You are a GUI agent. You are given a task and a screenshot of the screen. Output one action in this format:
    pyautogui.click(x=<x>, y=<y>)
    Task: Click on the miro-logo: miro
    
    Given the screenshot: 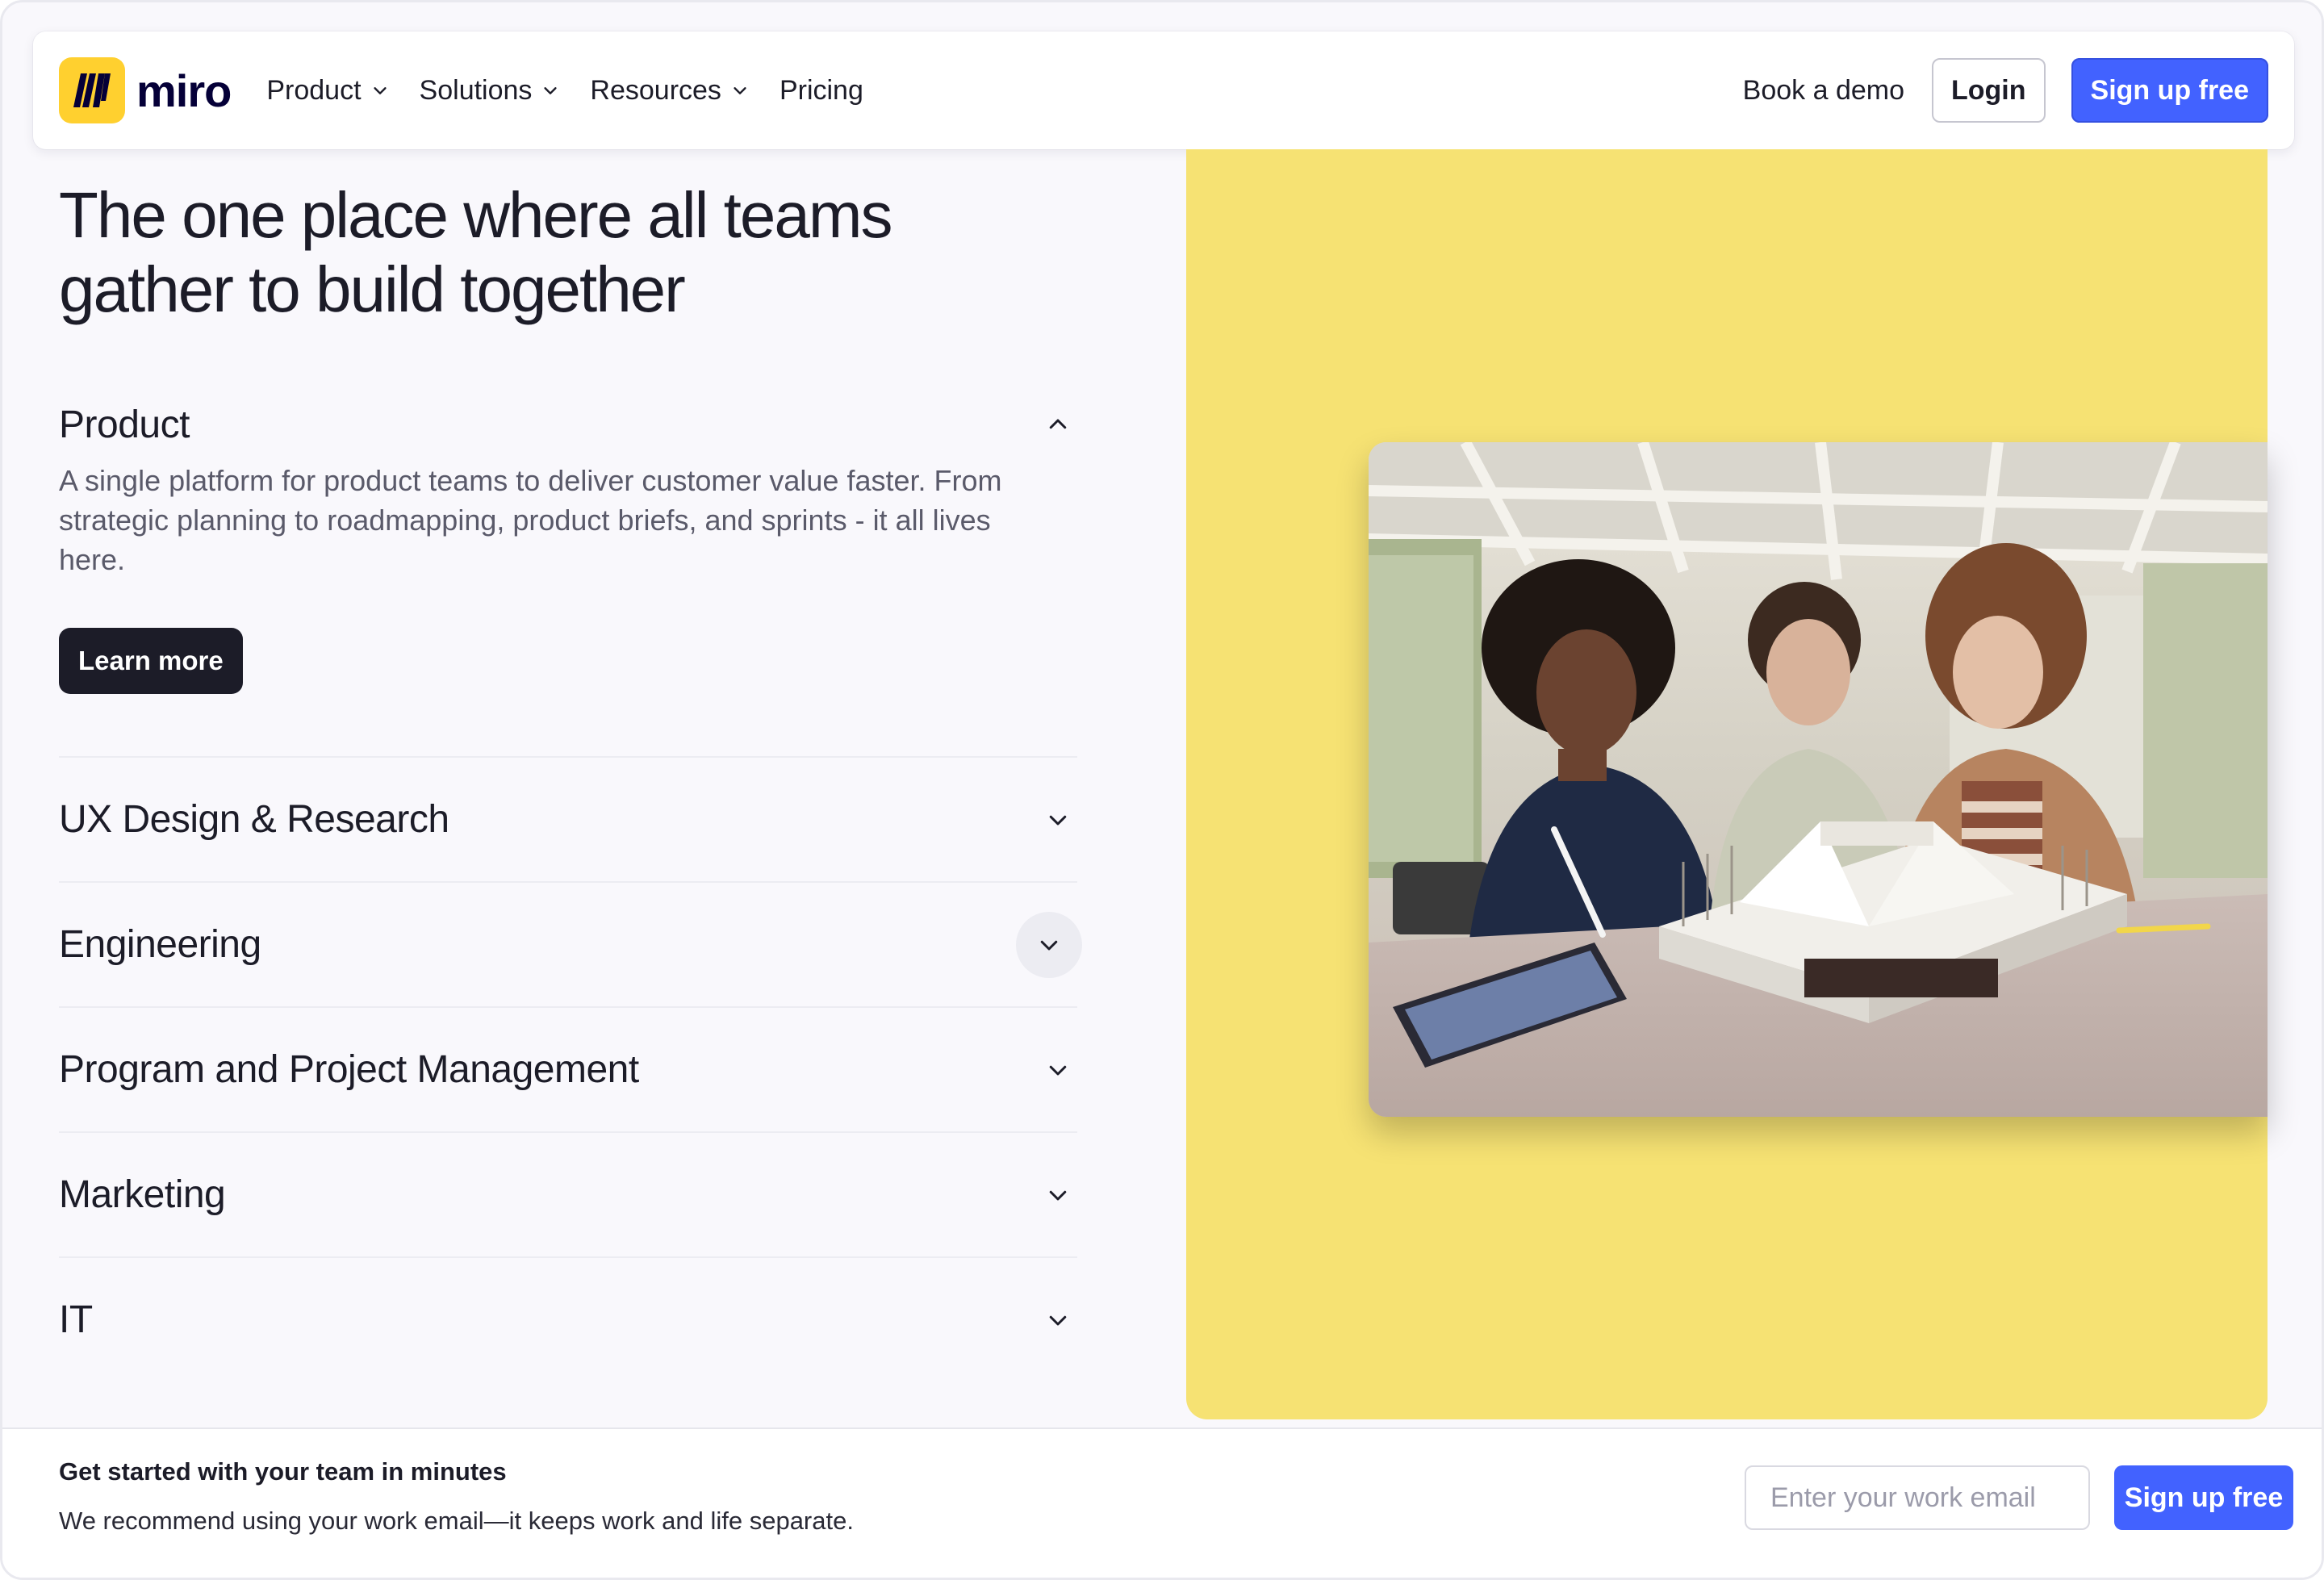 What is the action you would take?
    pyautogui.click(x=145, y=90)
    